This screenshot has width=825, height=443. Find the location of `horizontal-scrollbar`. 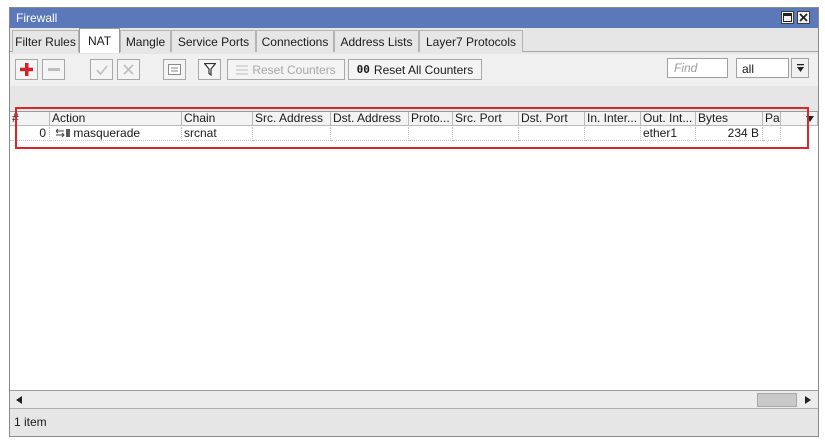

horizontal-scrollbar is located at coordinates (414, 400).